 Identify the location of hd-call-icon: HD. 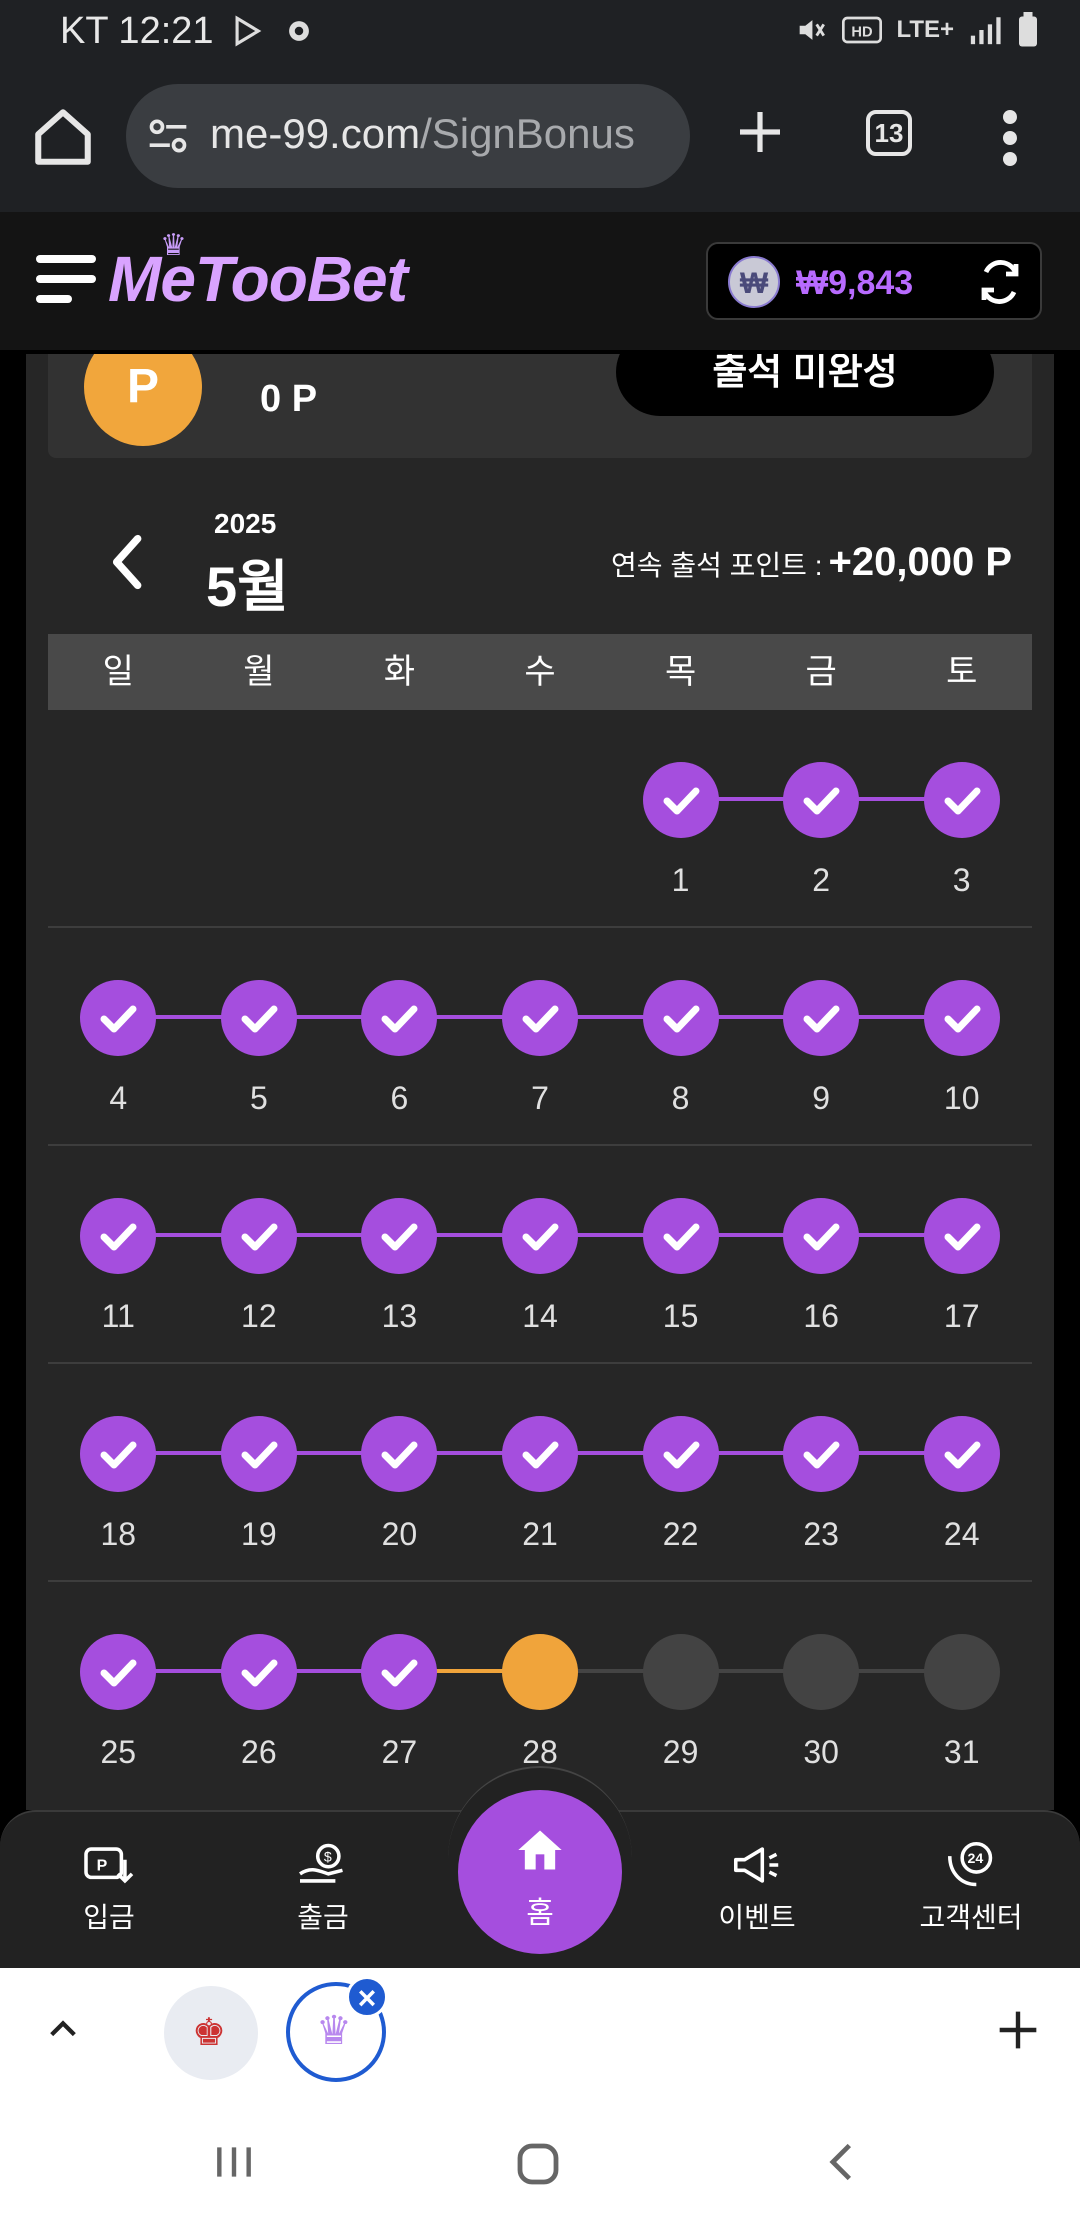
(862, 30).